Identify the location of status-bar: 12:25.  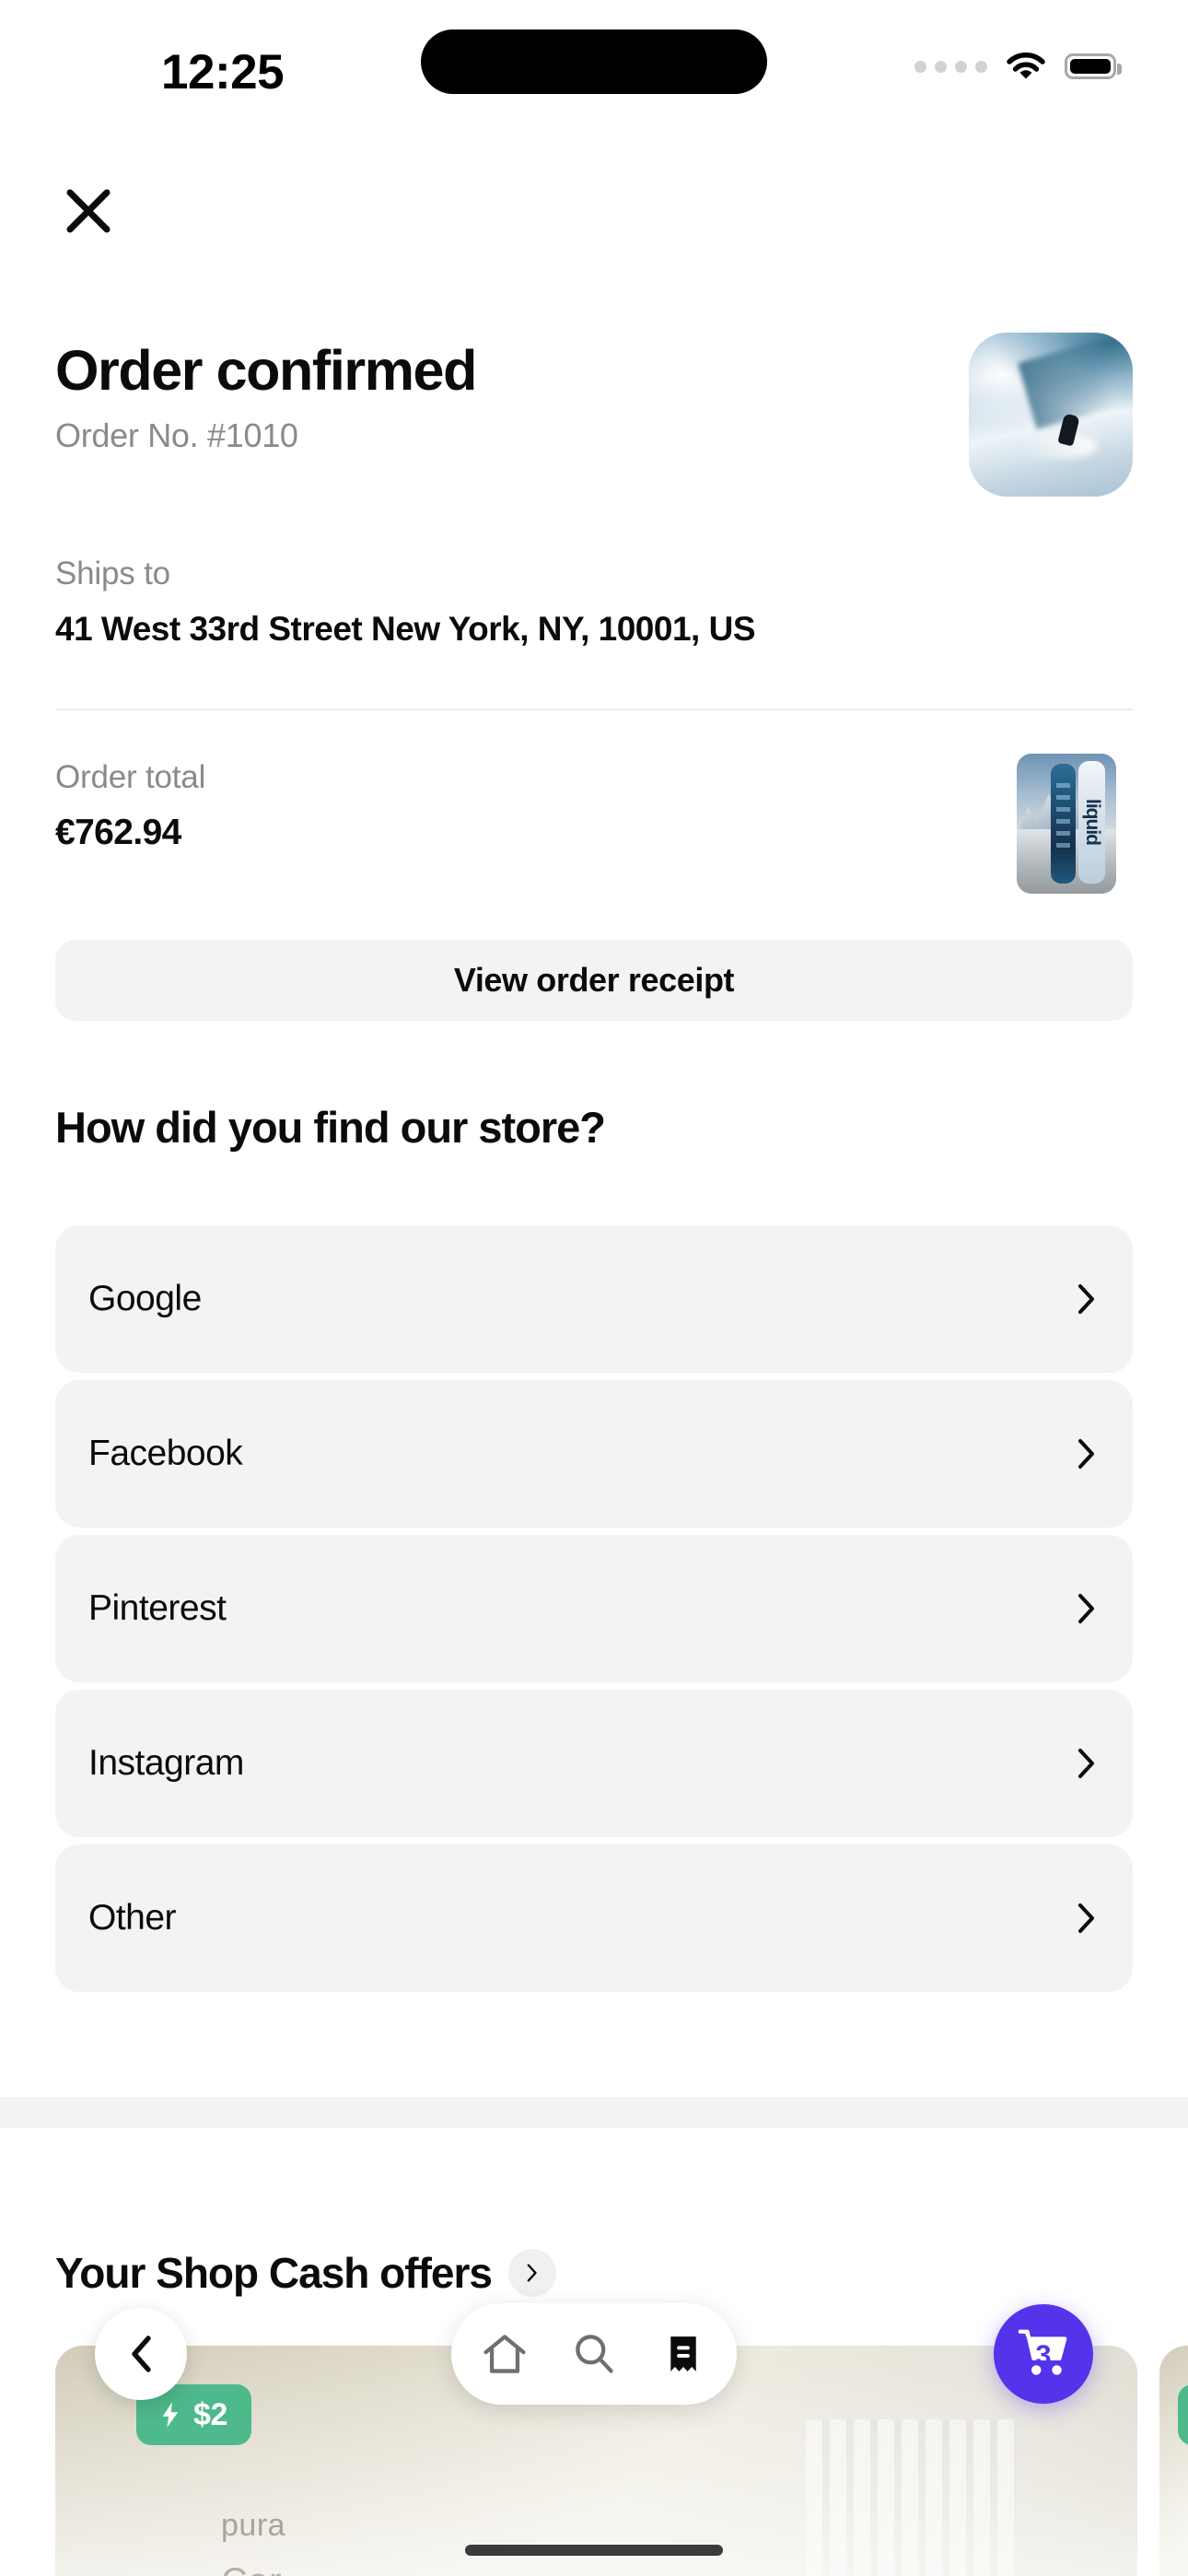
(594, 73).